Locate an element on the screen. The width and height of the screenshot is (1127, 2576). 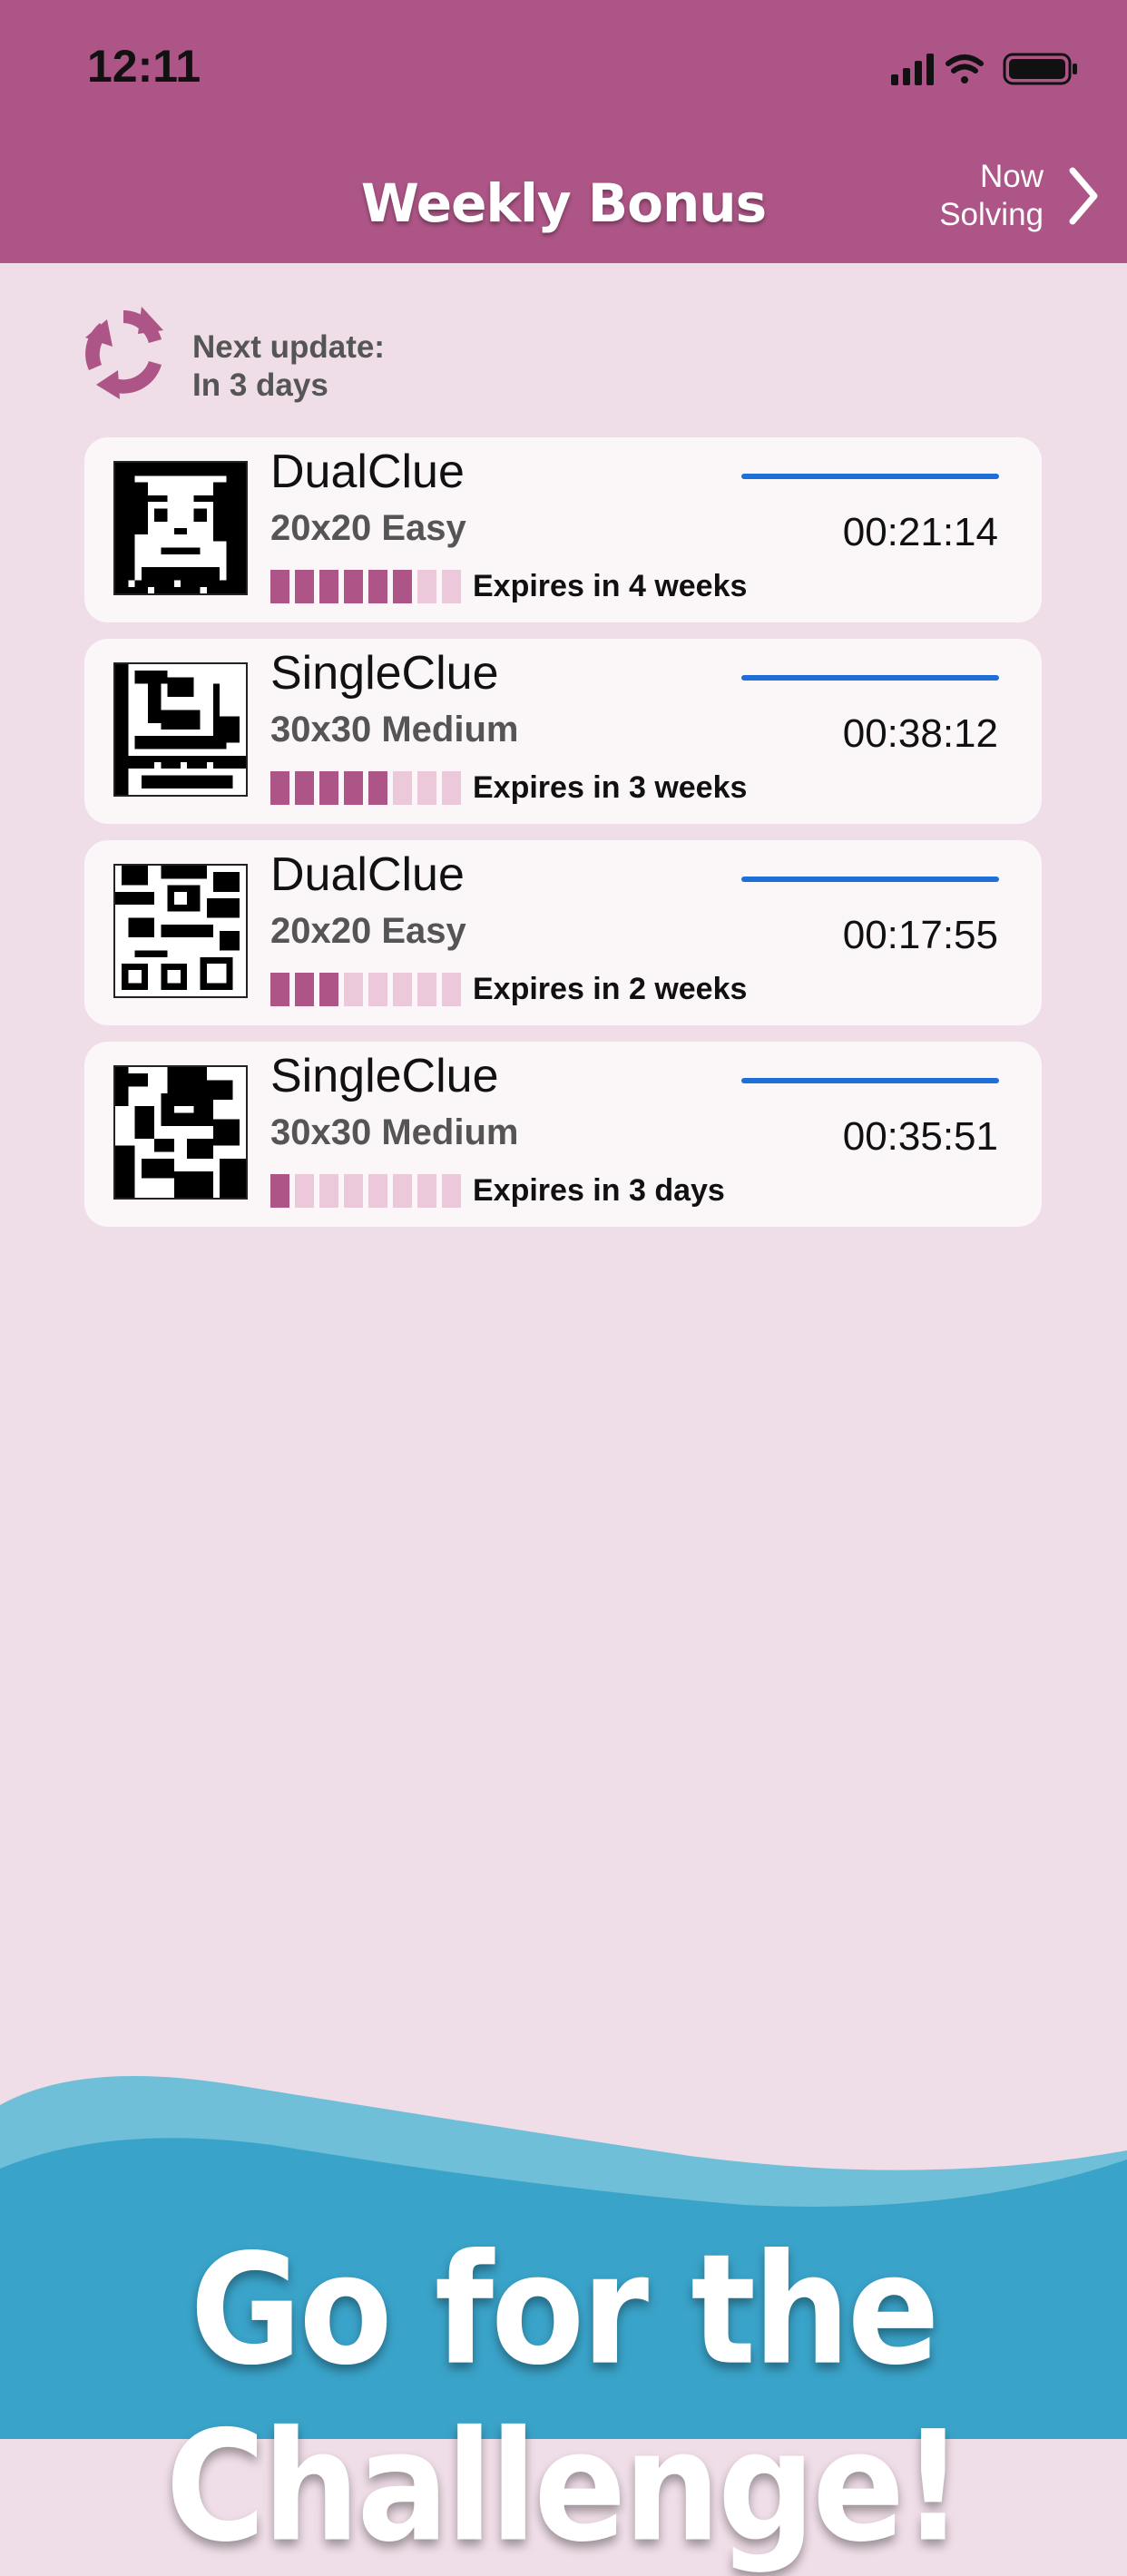
challenge-banner-text: Go for the Challenge! is located at coordinates (565, 2399).